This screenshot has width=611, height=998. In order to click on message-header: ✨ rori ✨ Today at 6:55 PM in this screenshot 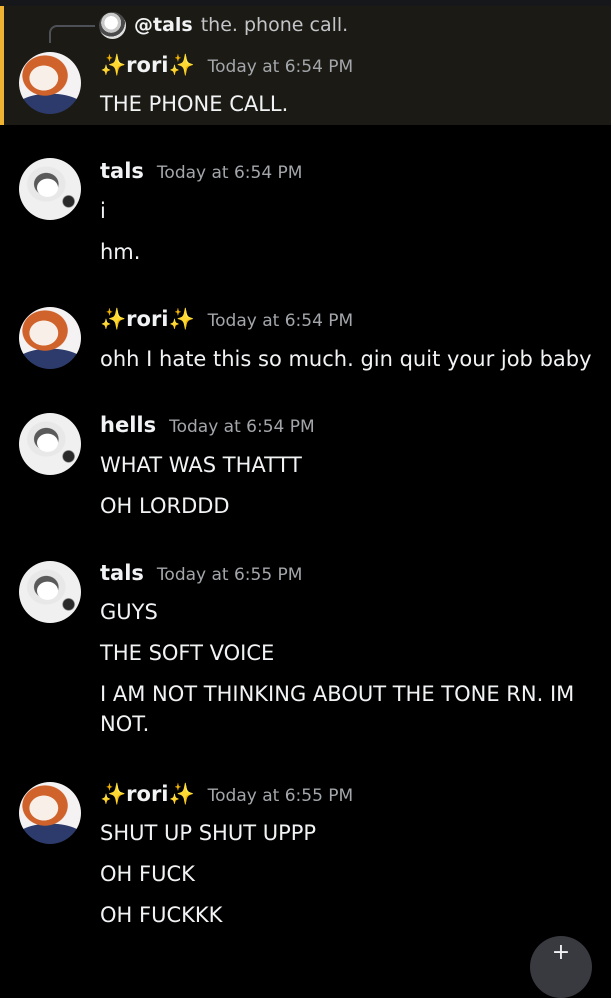, I will do `click(226, 797)`.